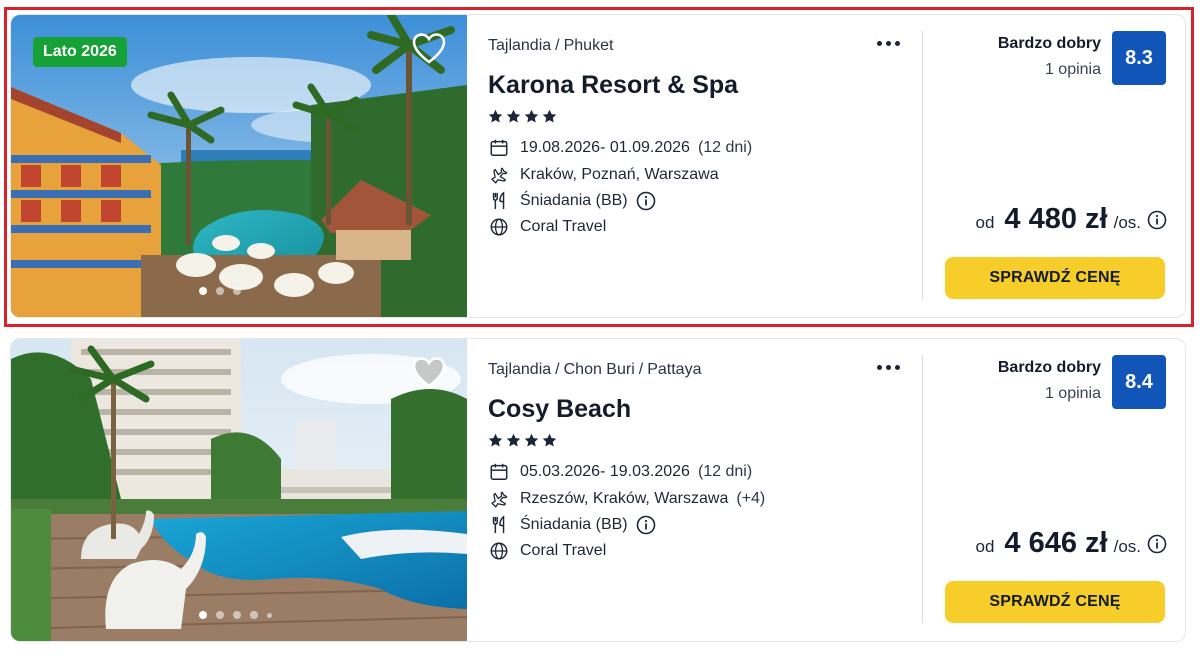 Image resolution: width=1200 pixels, height=656 pixels. Describe the element at coordinates (80, 52) in the screenshot. I see `season-badge: Lato 2026` at that location.